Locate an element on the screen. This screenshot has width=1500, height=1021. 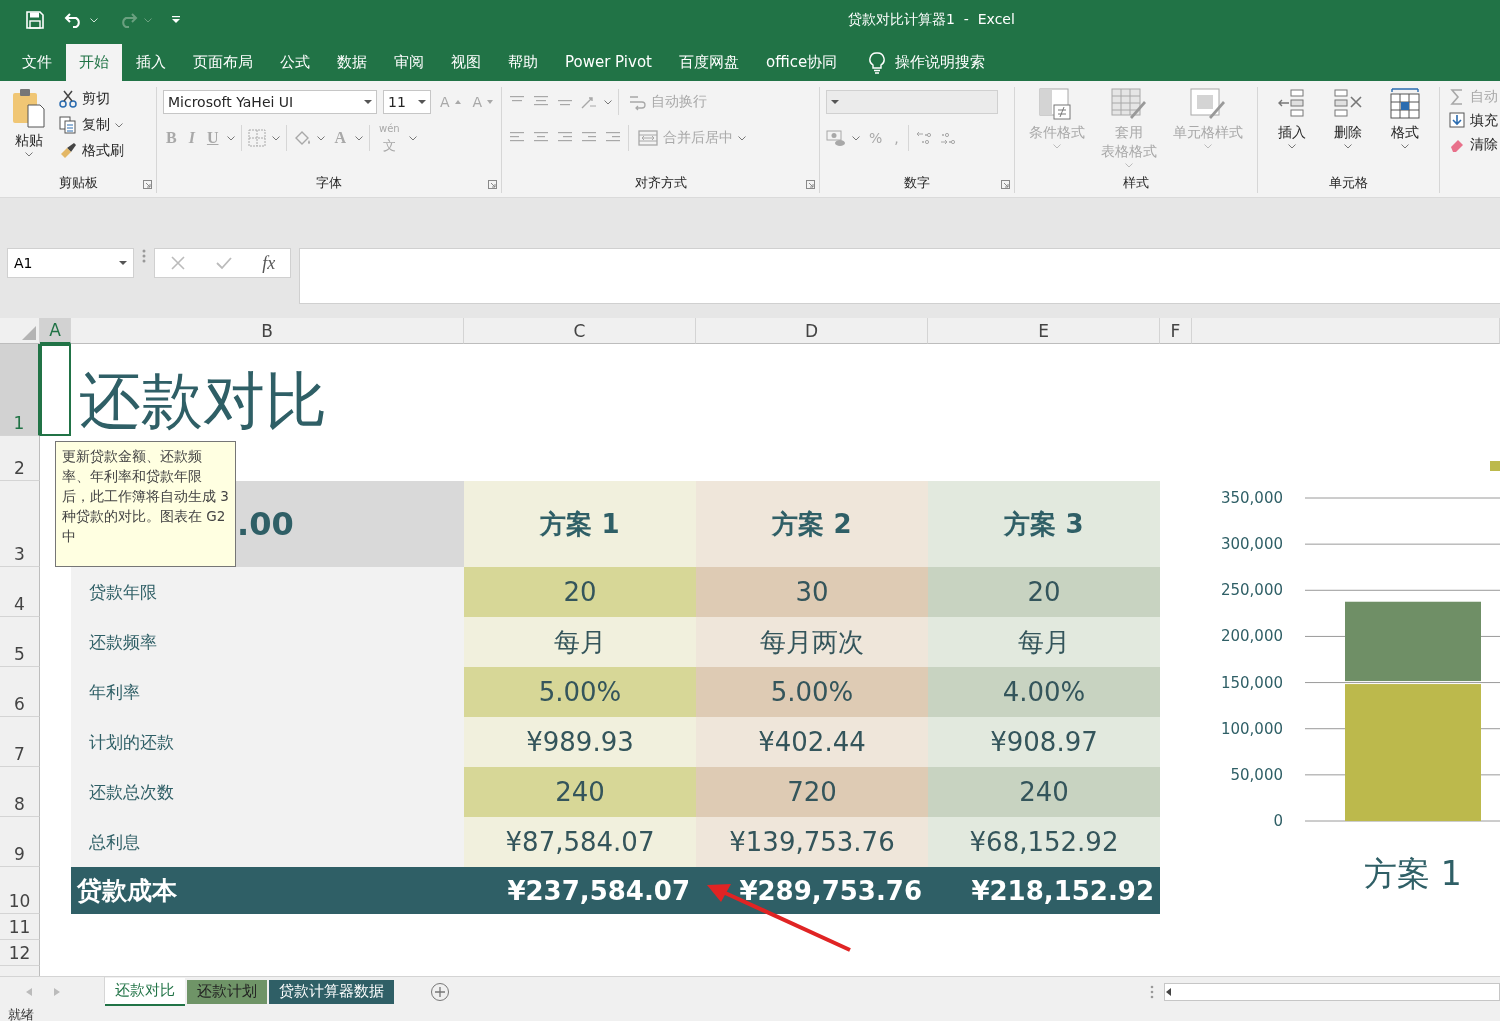
row-header: 10 is located at coordinates (20, 890).